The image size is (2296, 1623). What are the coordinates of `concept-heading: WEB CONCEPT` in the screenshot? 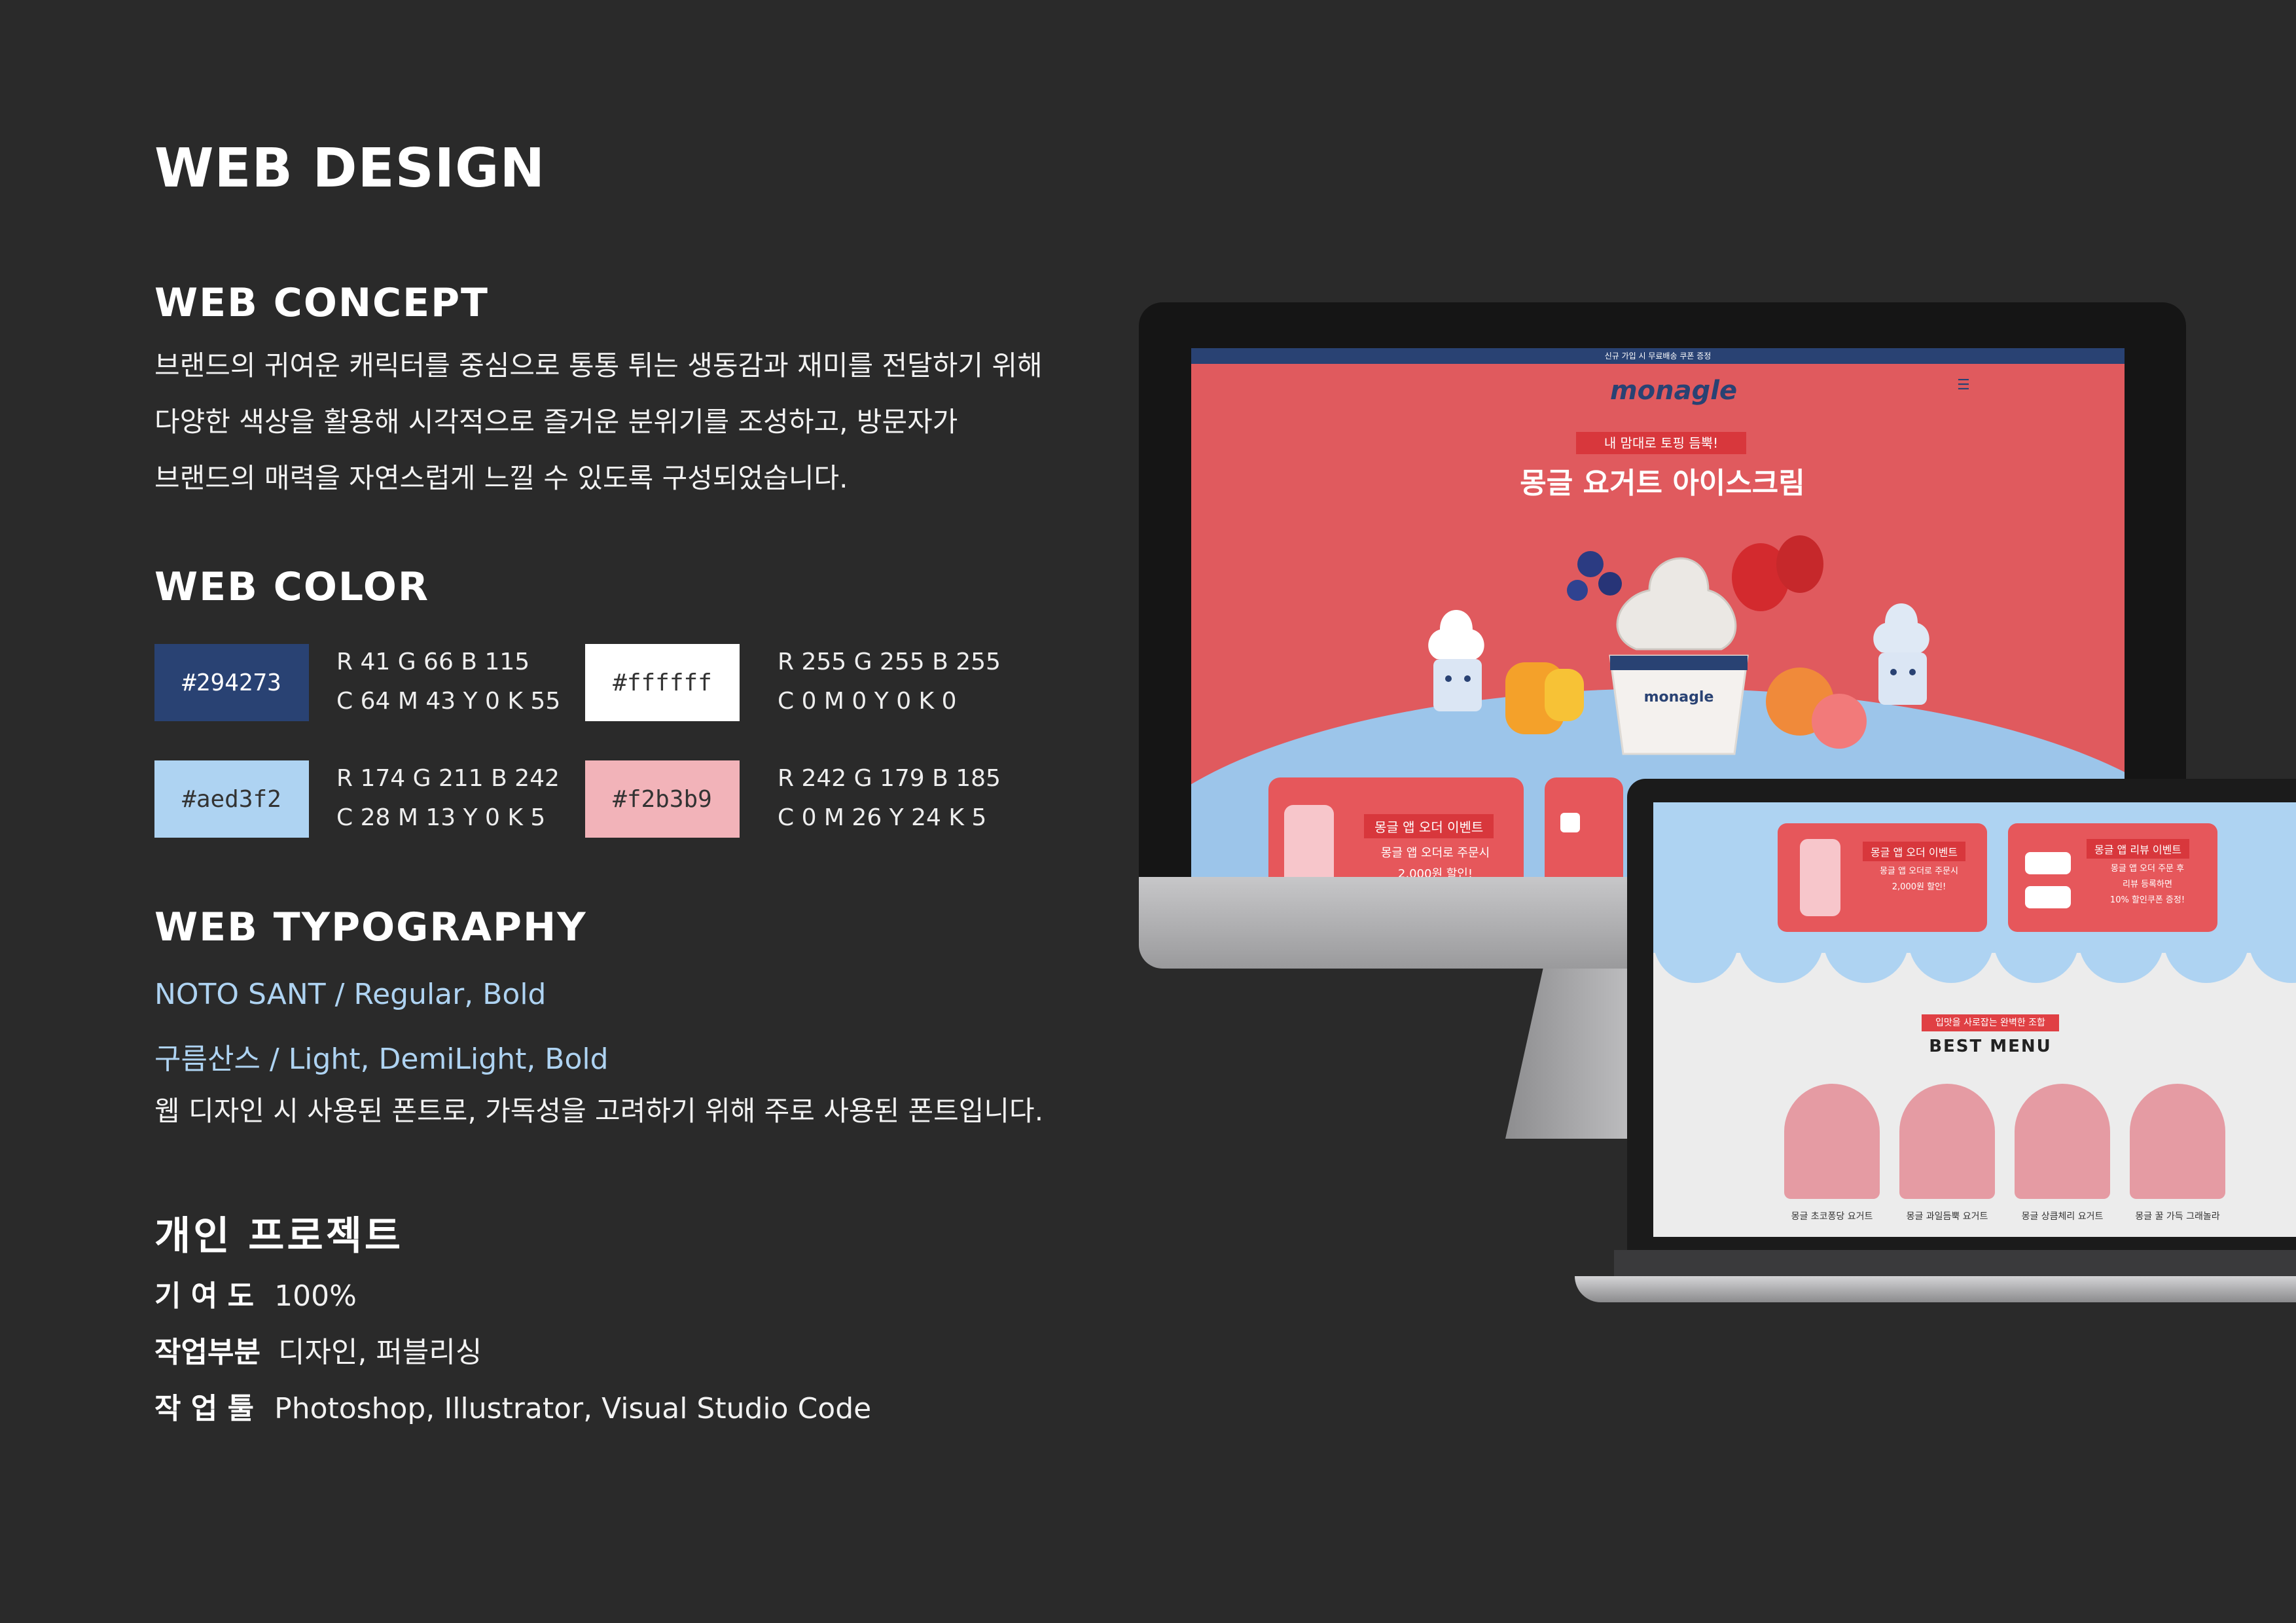 It's located at (321, 303).